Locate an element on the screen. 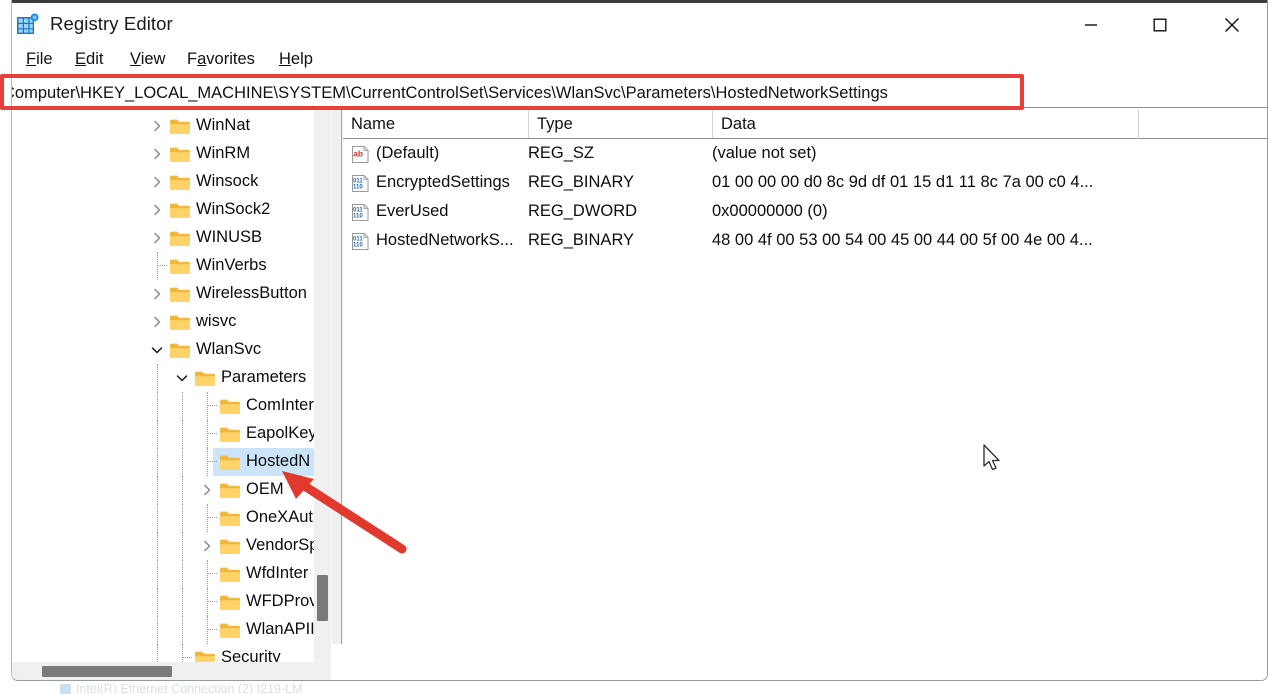  column-header-name: Name is located at coordinates (435, 124).